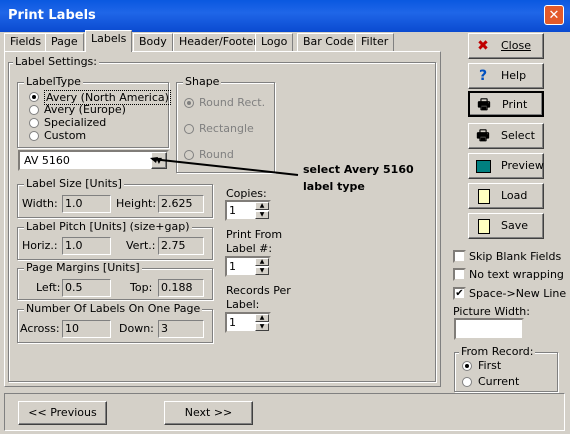 The image size is (570, 434). What do you see at coordinates (86, 288) in the screenshot?
I see `left-margin-field: 0.5` at bounding box center [86, 288].